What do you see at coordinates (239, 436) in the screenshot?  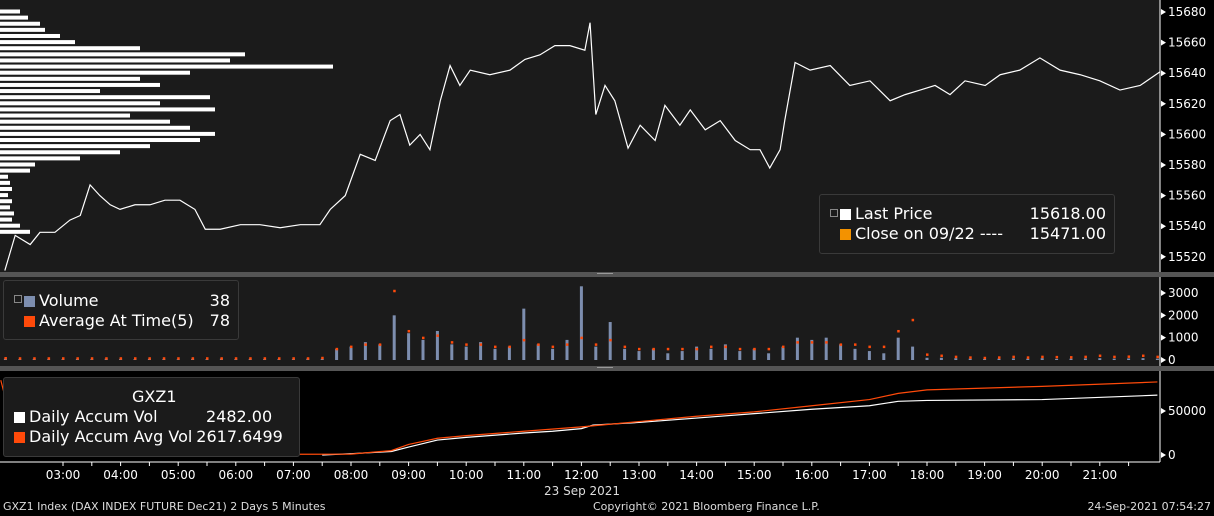 I see `legend-value: 2617.6499` at bounding box center [239, 436].